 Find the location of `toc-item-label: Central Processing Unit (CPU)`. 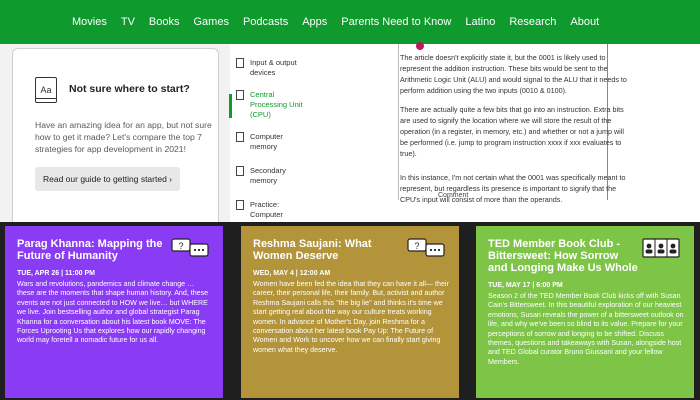

toc-item-label: Central Processing Unit (CPU) is located at coordinates (276, 104).